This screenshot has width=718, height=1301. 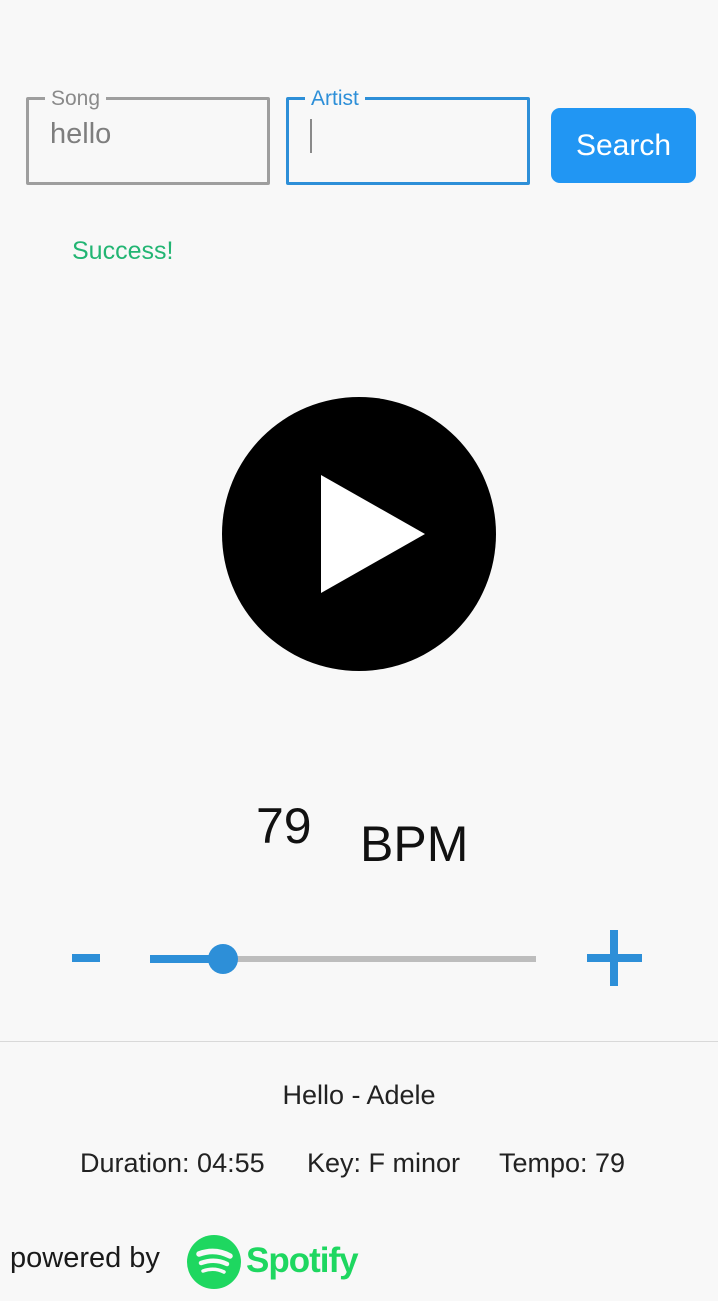 I want to click on play-button, so click(x=359, y=534).